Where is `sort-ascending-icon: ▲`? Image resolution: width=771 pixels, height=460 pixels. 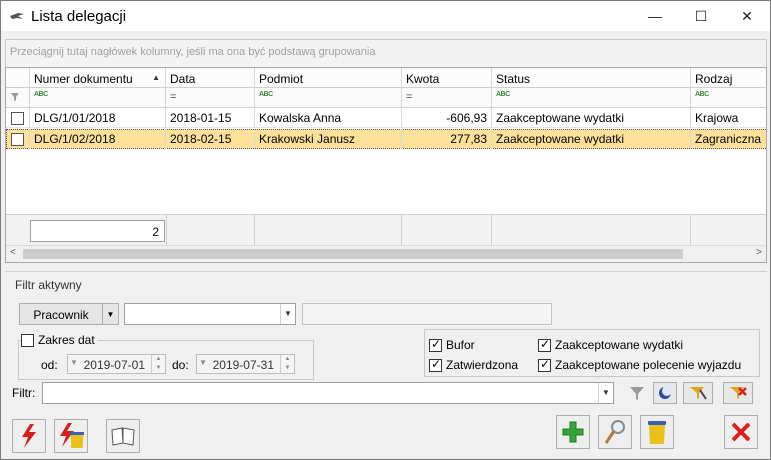 sort-ascending-icon: ▲ is located at coordinates (156, 77).